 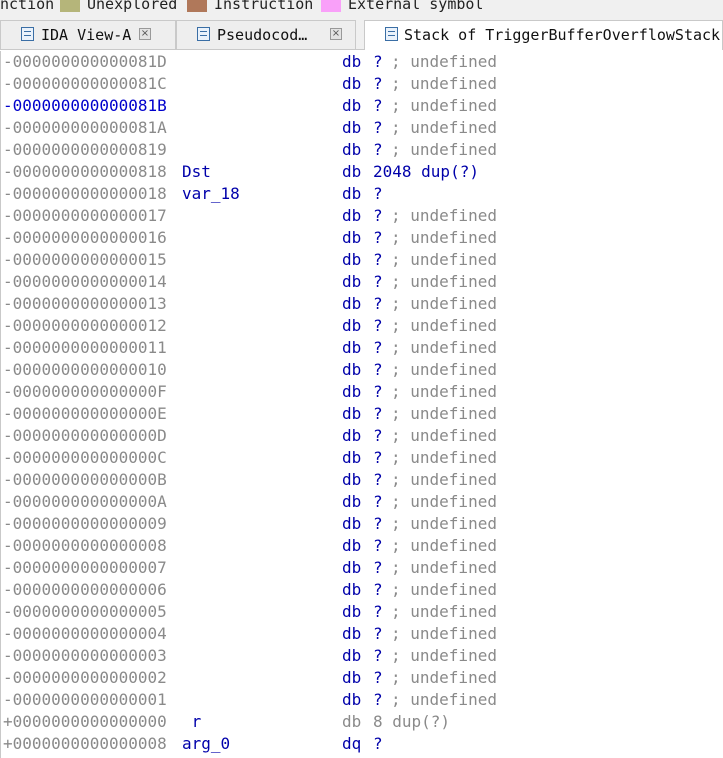 What do you see at coordinates (362, 194) in the screenshot?
I see `stack-row: -0000000000000018 var_18 db?` at bounding box center [362, 194].